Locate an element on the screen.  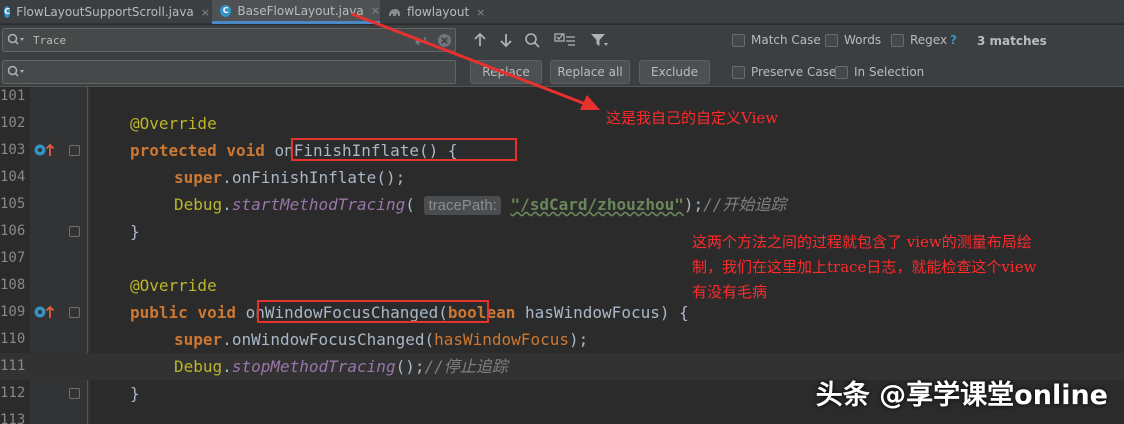
process-annotation-line-1: 这两个方法之间的过程就包含了 view的测量布局绘 is located at coordinates (862, 242).